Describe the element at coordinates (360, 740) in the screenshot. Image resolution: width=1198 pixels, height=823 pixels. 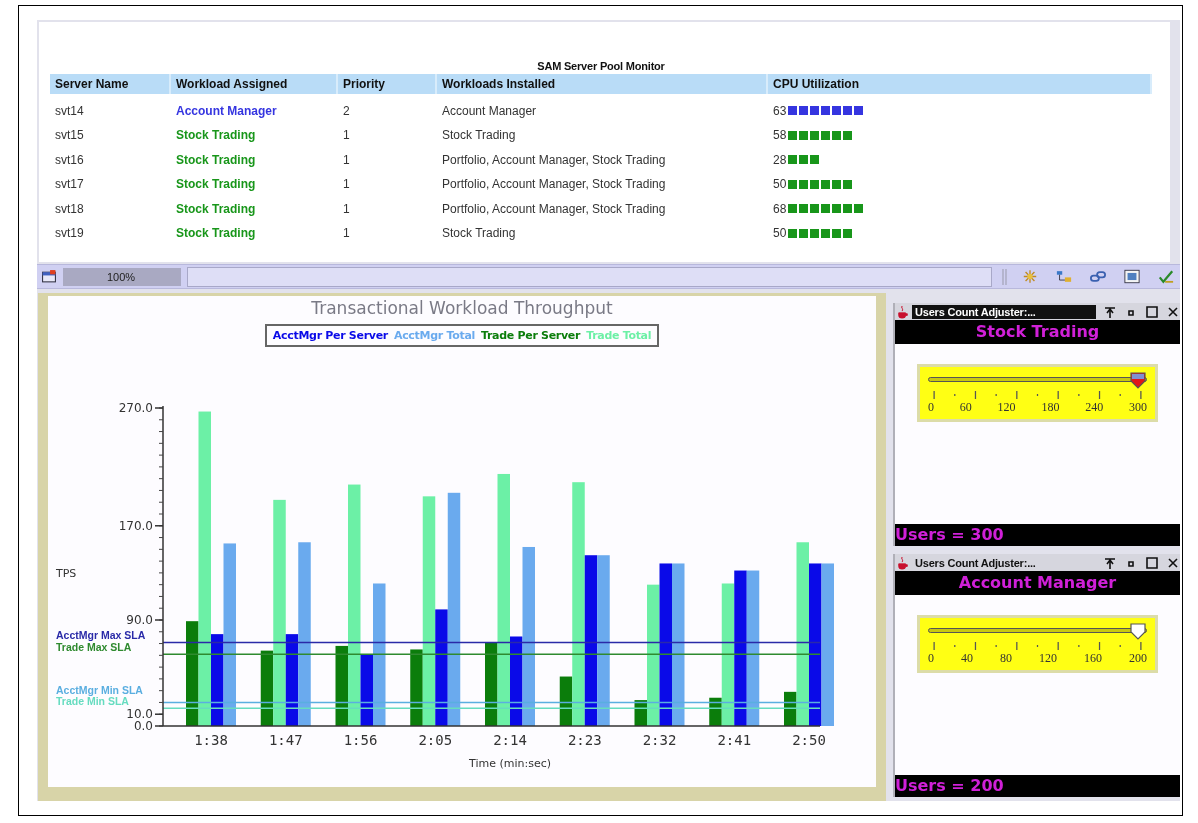
I see `x-tick-label: 1:56` at that location.